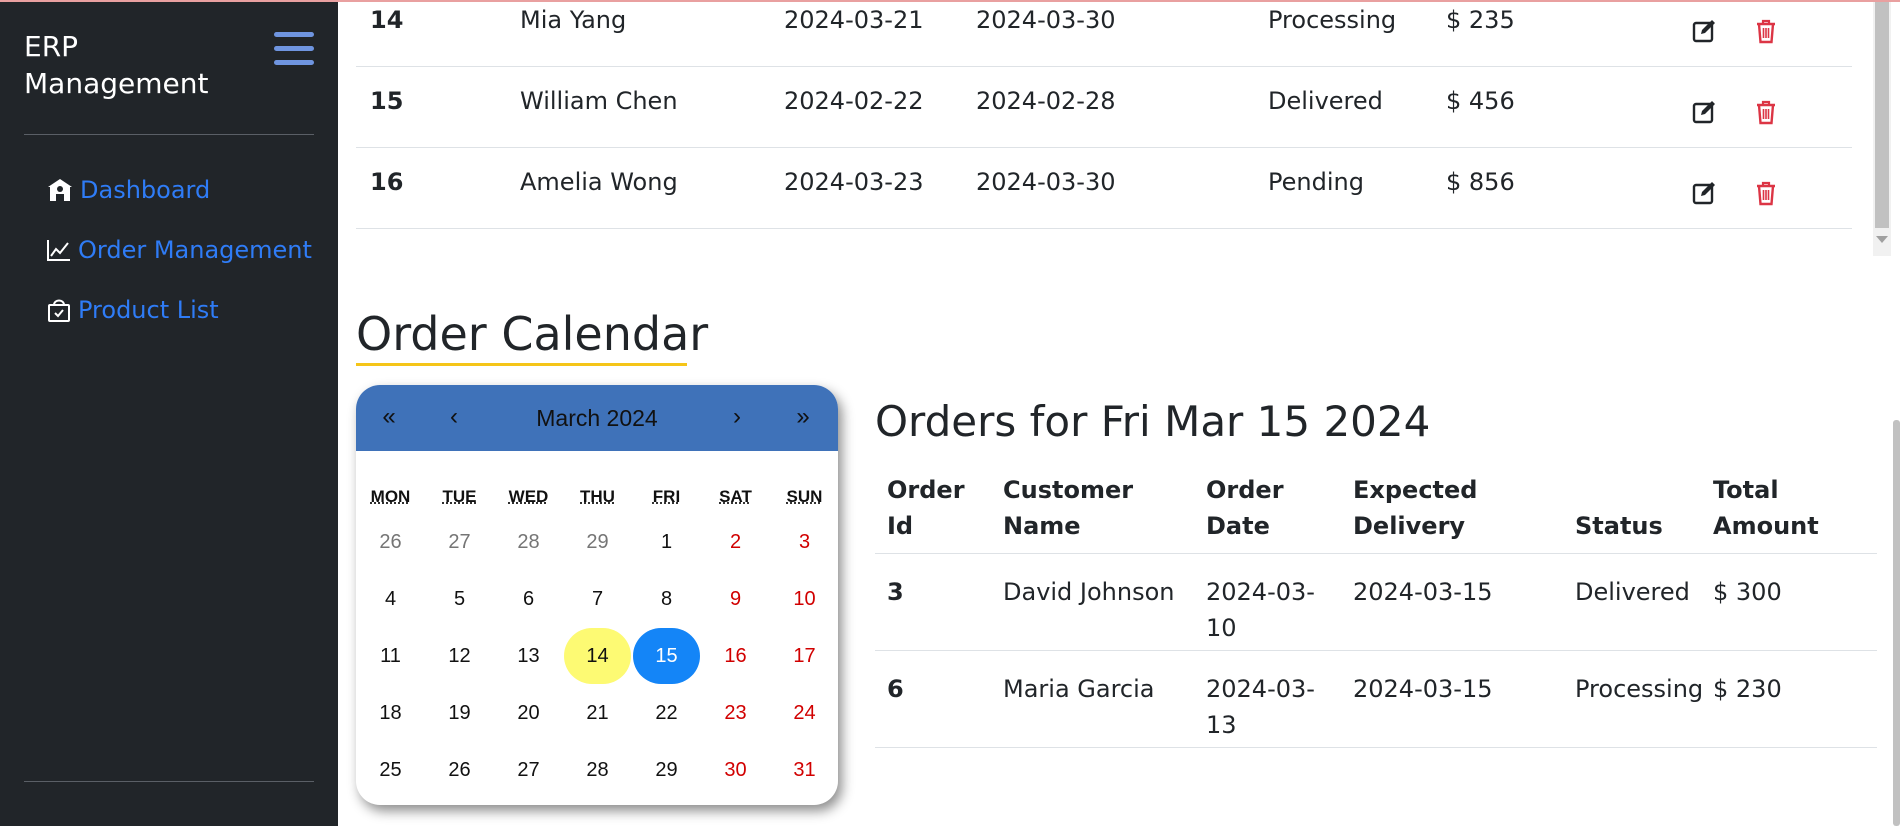  What do you see at coordinates (735, 770) in the screenshot?
I see `calendar-day: 30` at bounding box center [735, 770].